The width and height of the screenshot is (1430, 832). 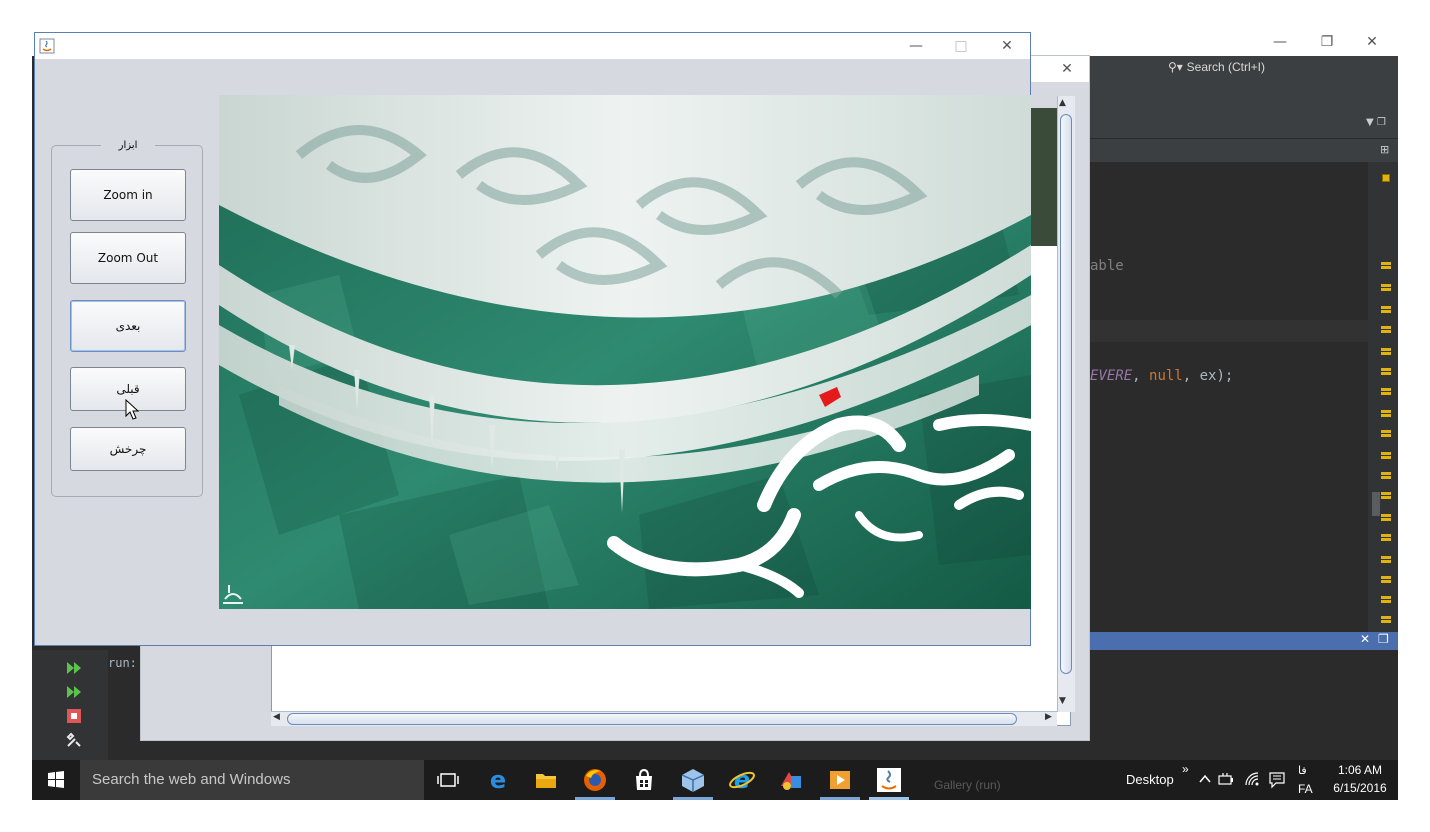 What do you see at coordinates (1225, 67) in the screenshot?
I see `ide-search-label: Search (Ctrl+I)` at bounding box center [1225, 67].